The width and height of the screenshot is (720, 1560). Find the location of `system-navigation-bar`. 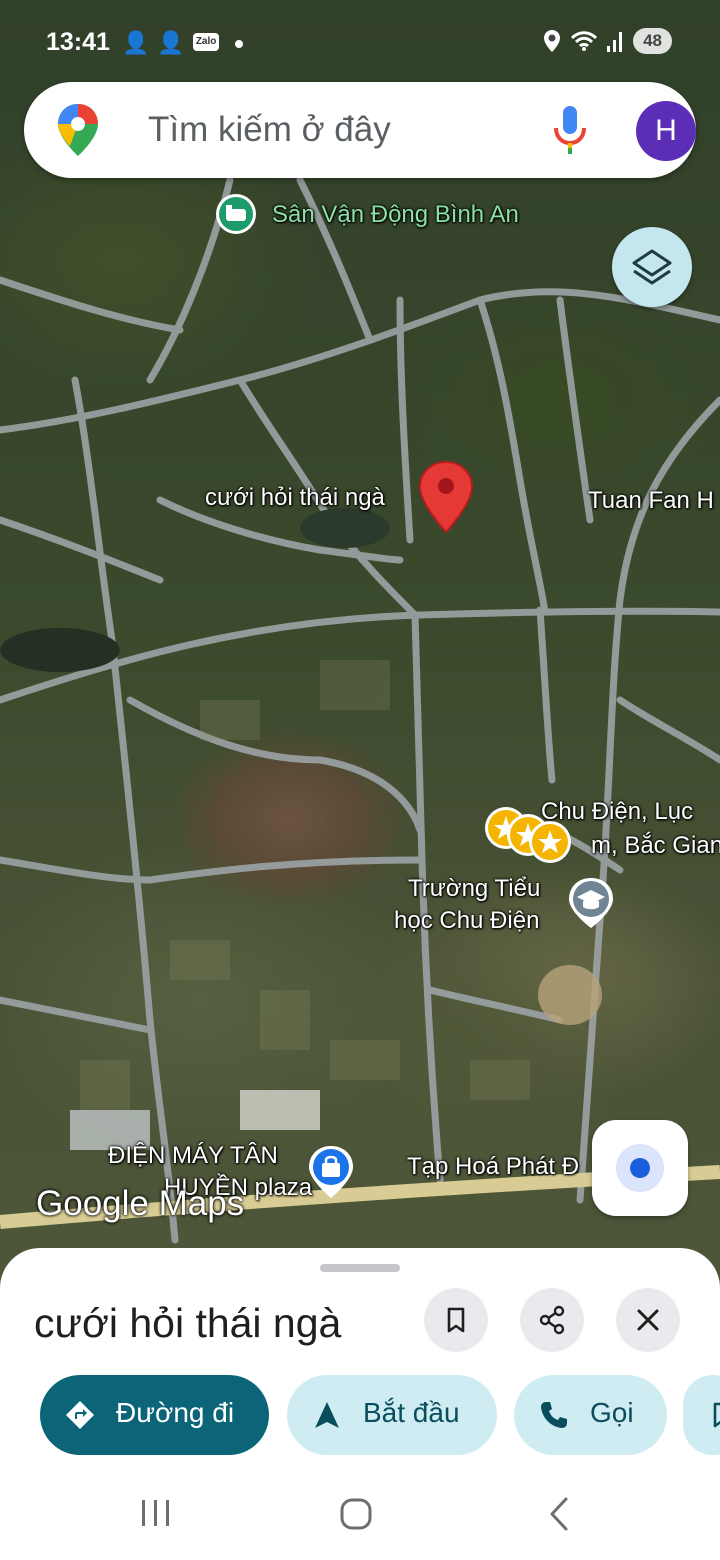

system-navigation-bar is located at coordinates (360, 1512).